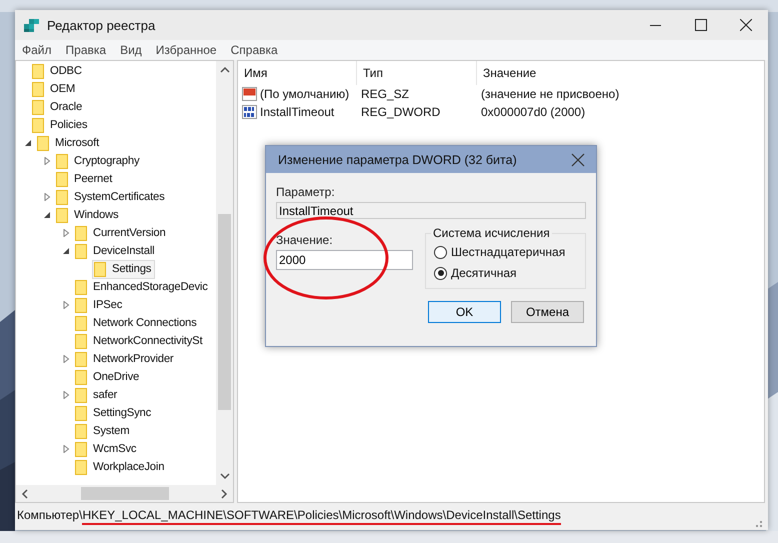  Describe the element at coordinates (139, 341) in the screenshot. I see `tree-item: NetworkConnectivitySt` at that location.